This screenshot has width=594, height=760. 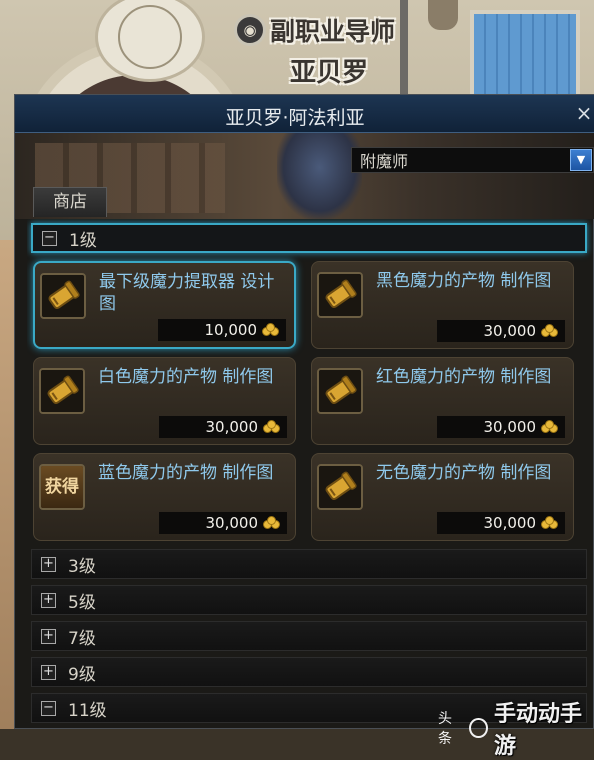 I want to click on item-name: 黑色魔力的产物 制作图, so click(x=464, y=281).